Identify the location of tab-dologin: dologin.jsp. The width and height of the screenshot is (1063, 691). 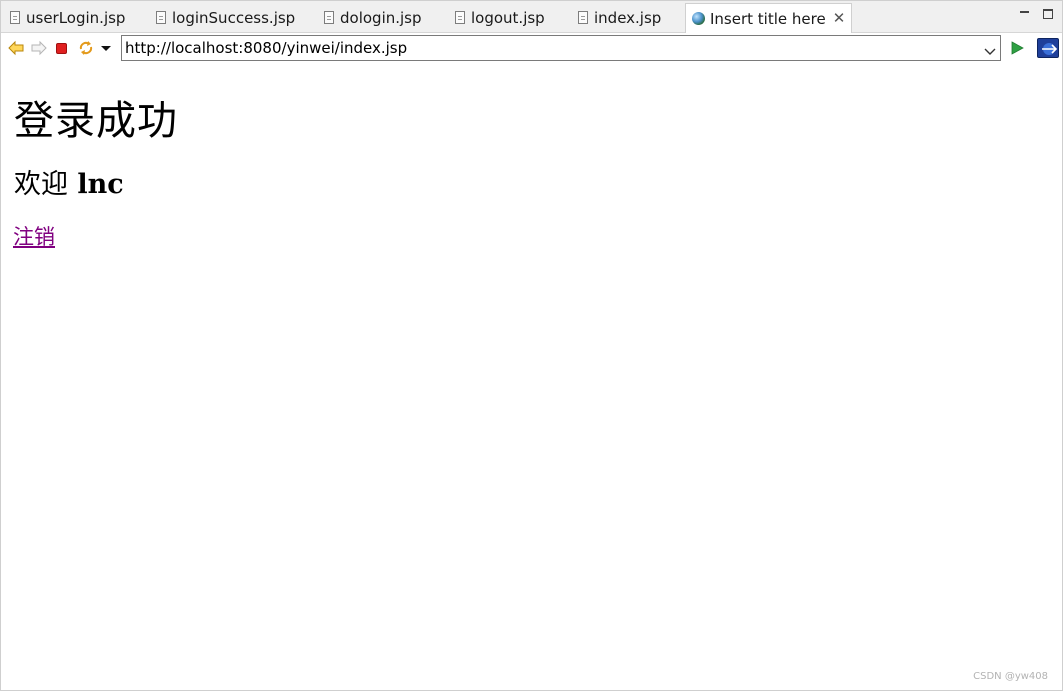
(373, 17).